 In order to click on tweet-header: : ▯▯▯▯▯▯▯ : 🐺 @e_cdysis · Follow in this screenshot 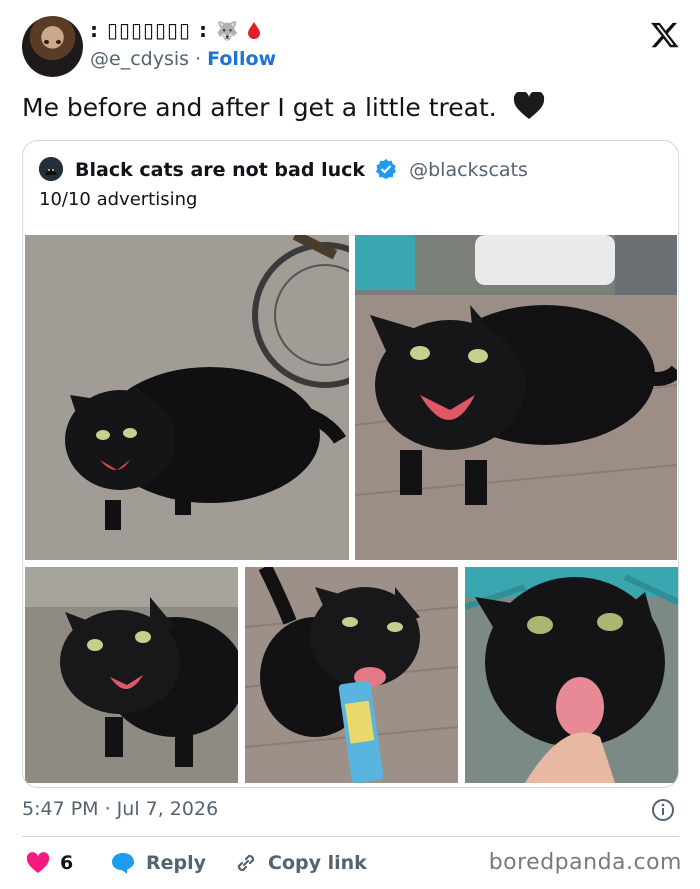, I will do `click(352, 47)`.